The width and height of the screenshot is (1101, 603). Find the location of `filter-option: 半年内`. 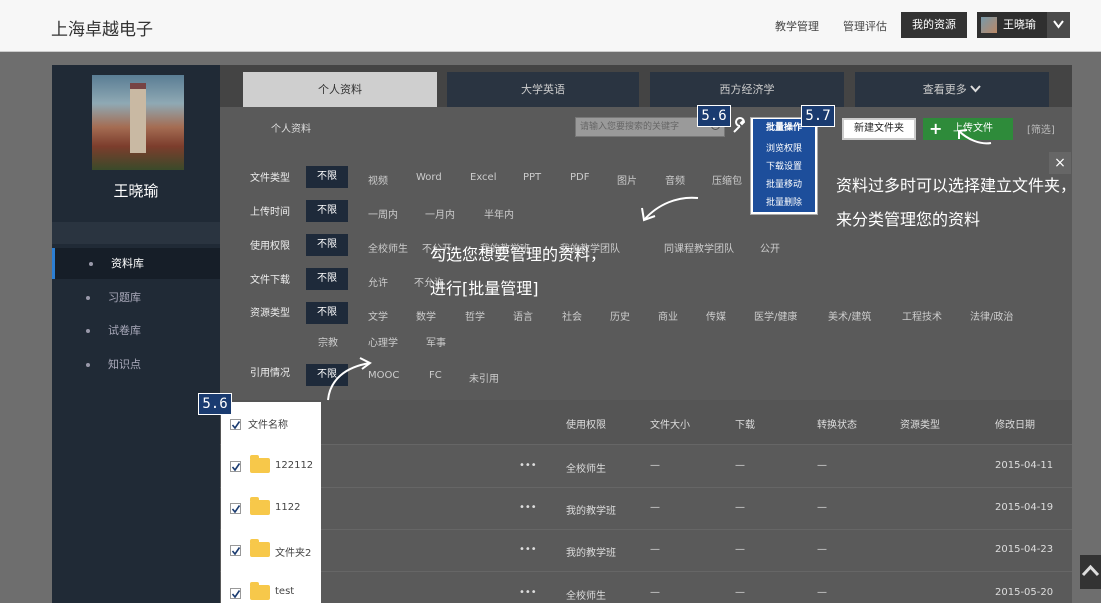

filter-option: 半年内 is located at coordinates (499, 213).